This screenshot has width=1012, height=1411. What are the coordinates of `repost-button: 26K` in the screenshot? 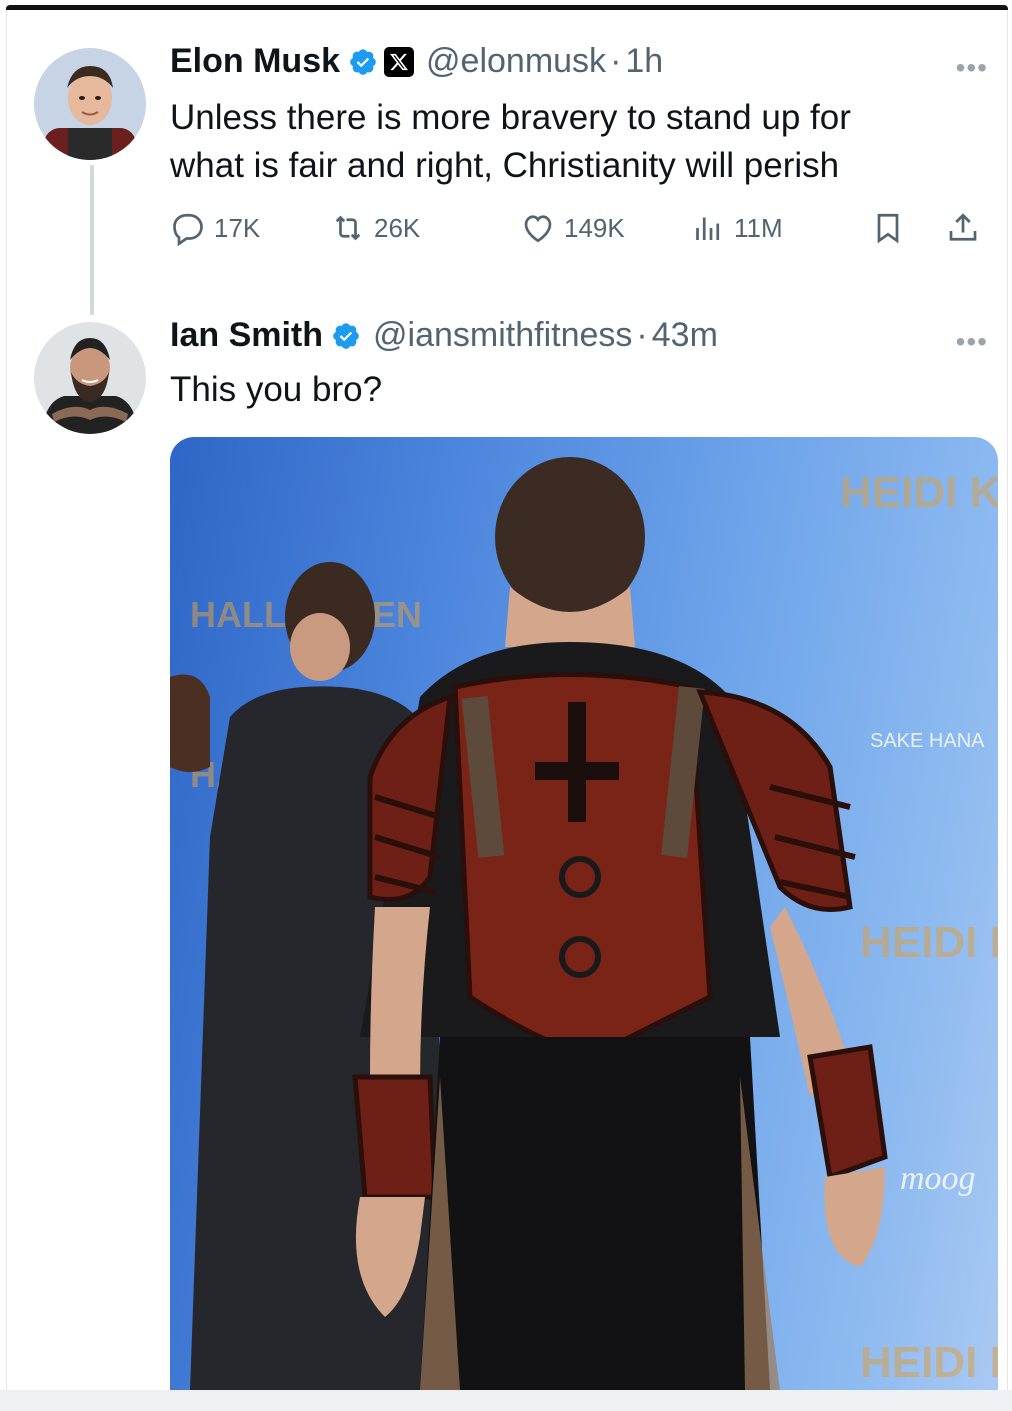 It's located at (375, 228).